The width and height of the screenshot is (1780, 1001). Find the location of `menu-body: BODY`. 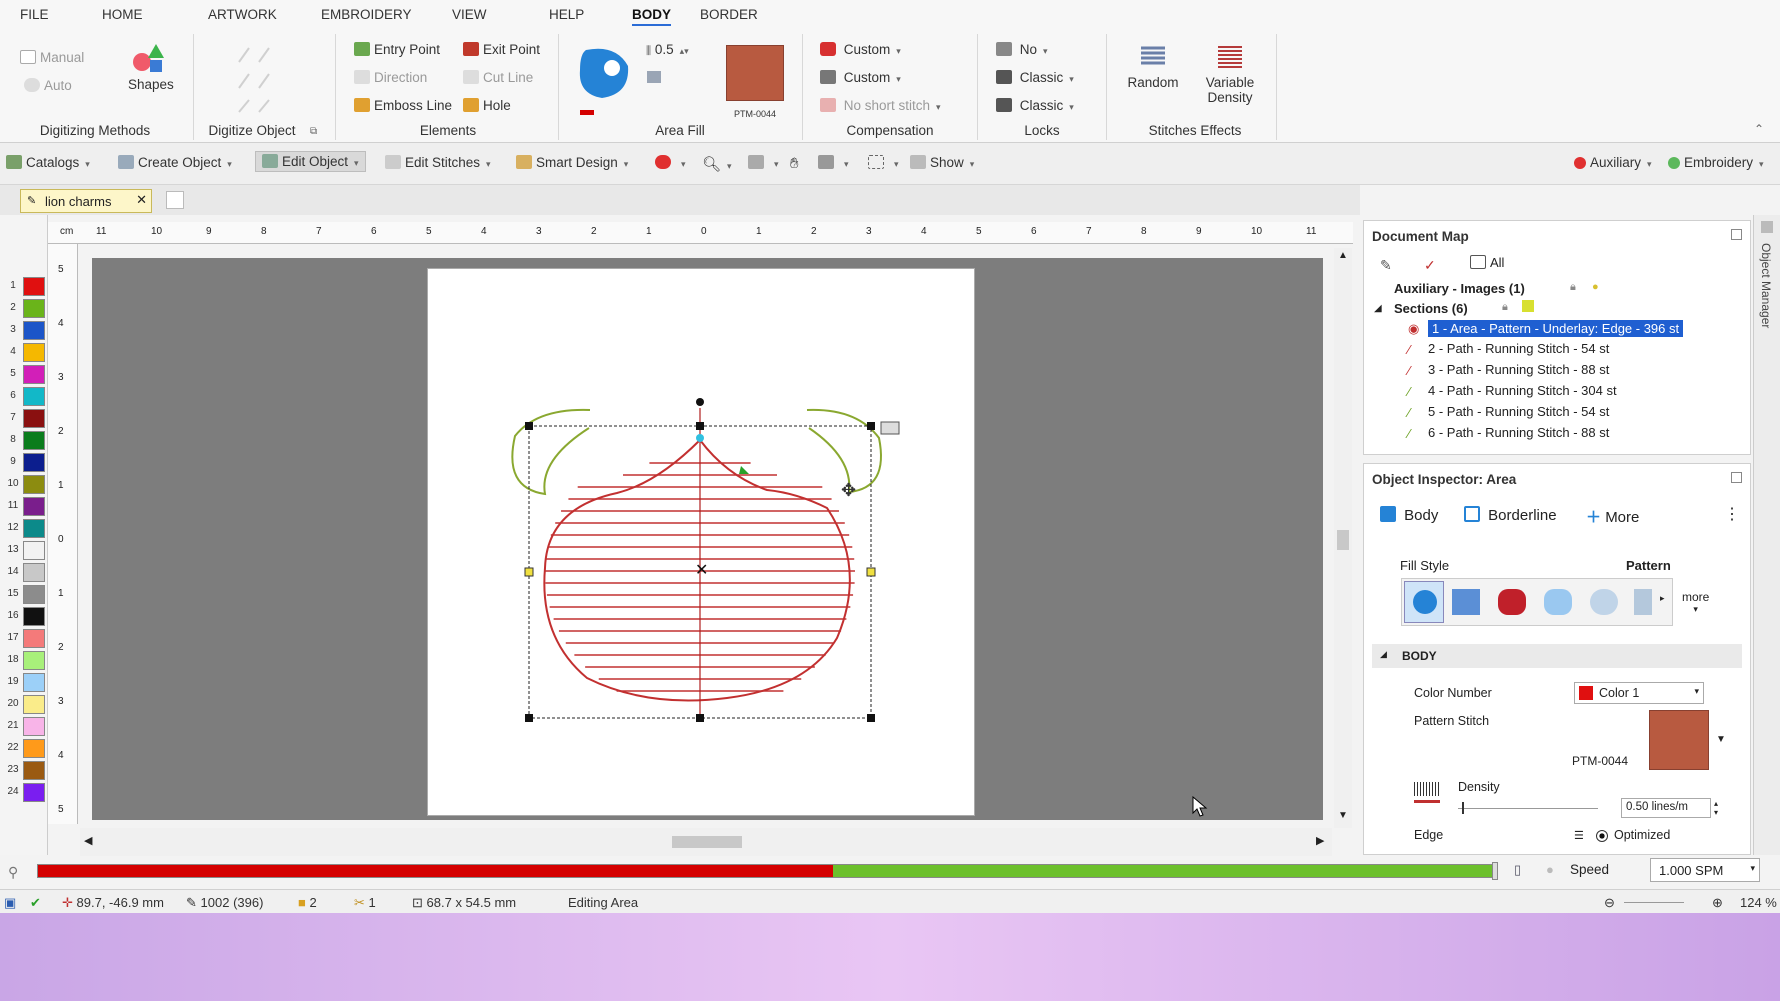

menu-body: BODY is located at coordinates (652, 16).